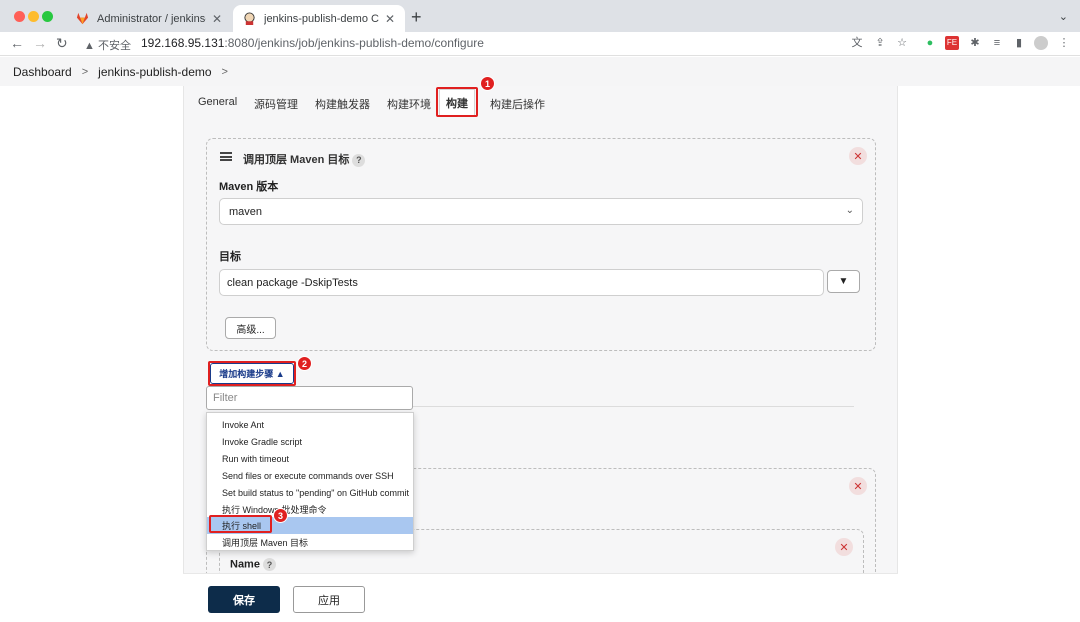  I want to click on back-icon: ←, so click(17, 43).